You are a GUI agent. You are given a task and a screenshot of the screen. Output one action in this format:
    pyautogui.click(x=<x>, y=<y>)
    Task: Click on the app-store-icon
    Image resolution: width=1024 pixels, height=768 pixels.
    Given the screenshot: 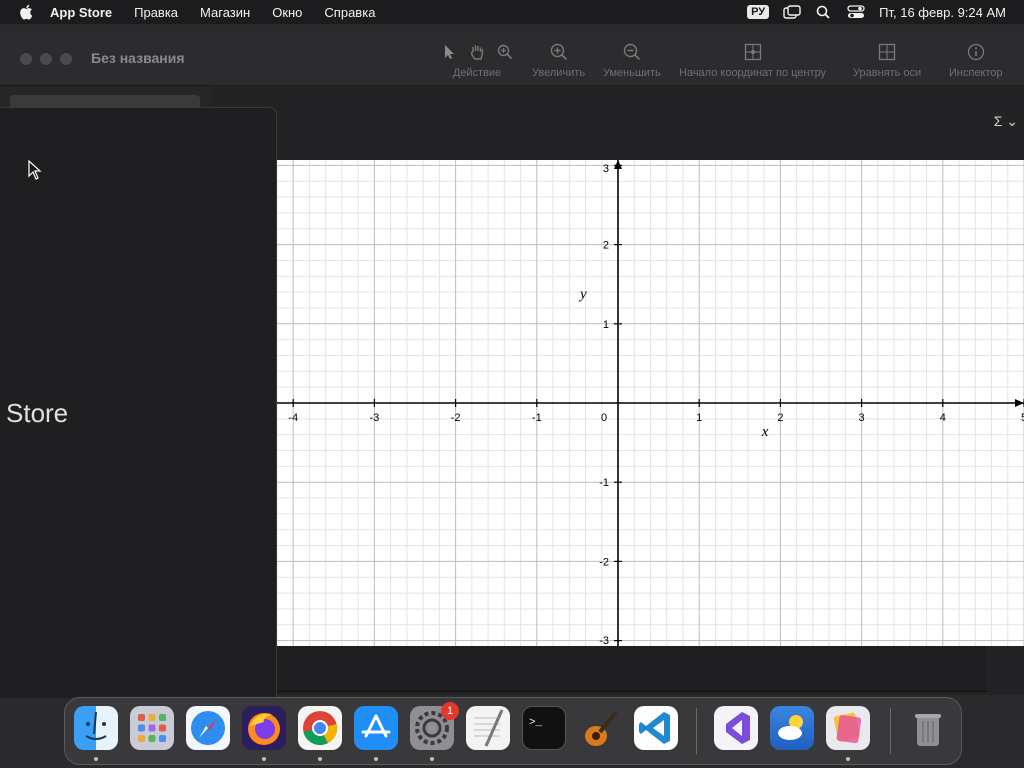 What is the action you would take?
    pyautogui.click(x=376, y=728)
    